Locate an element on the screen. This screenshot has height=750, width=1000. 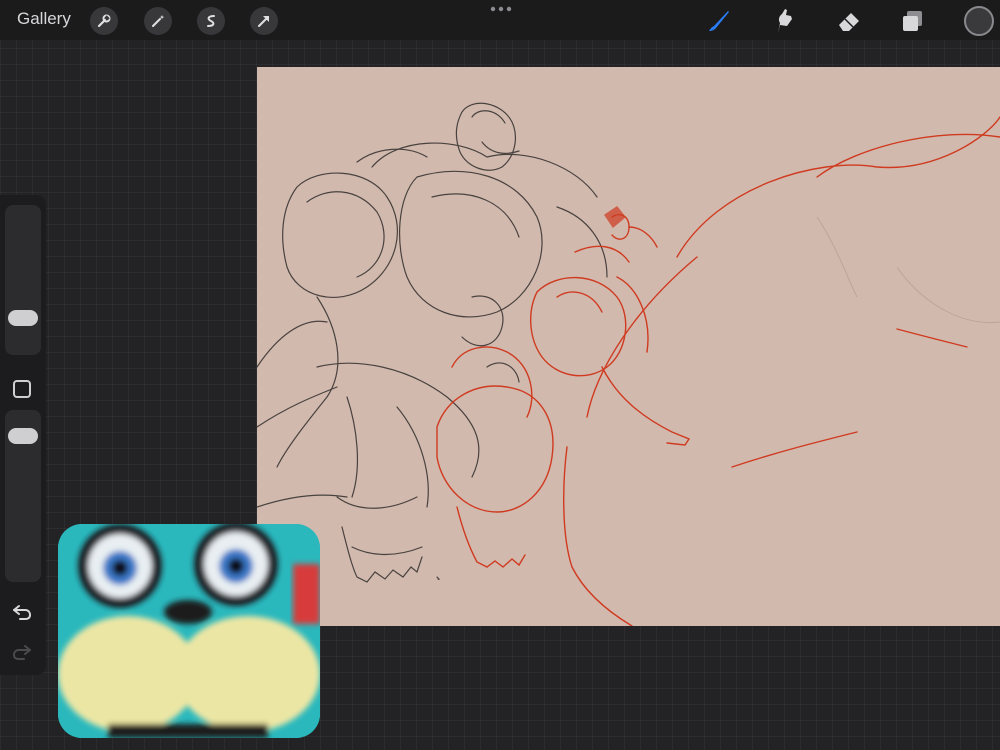
facecam-overlay is located at coordinates (189, 631).